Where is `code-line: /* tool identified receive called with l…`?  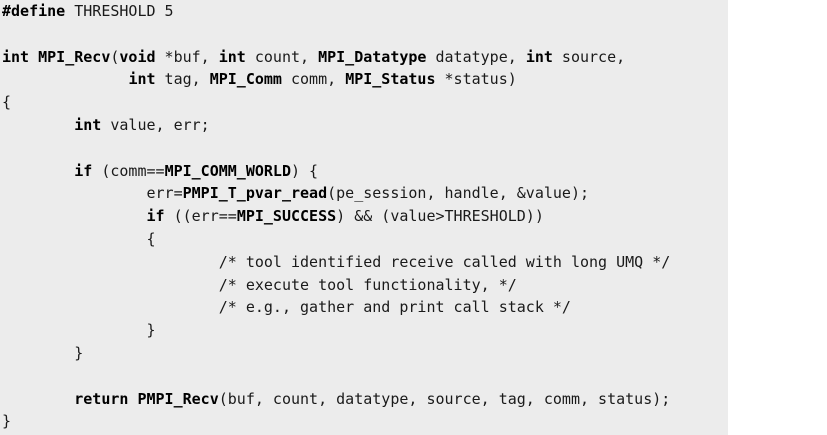
code-line: /* tool identified receive called with l… is located at coordinates (336, 262).